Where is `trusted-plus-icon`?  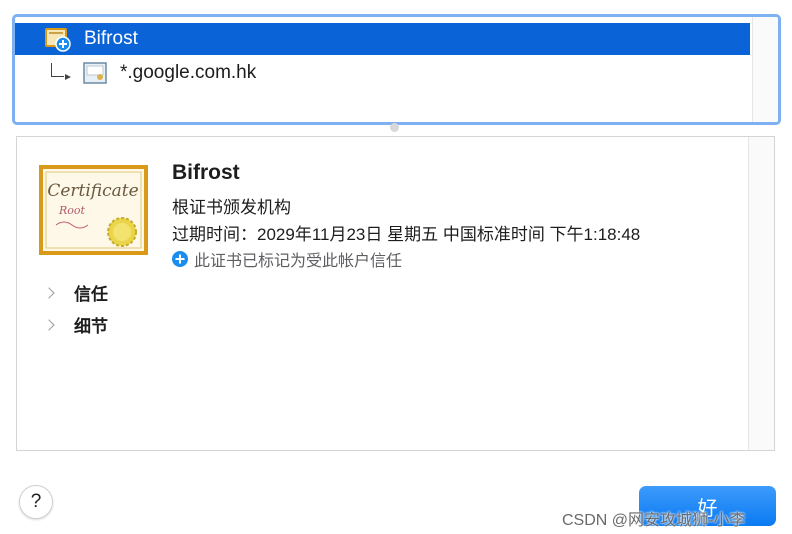
trusted-plus-icon is located at coordinates (180, 259).